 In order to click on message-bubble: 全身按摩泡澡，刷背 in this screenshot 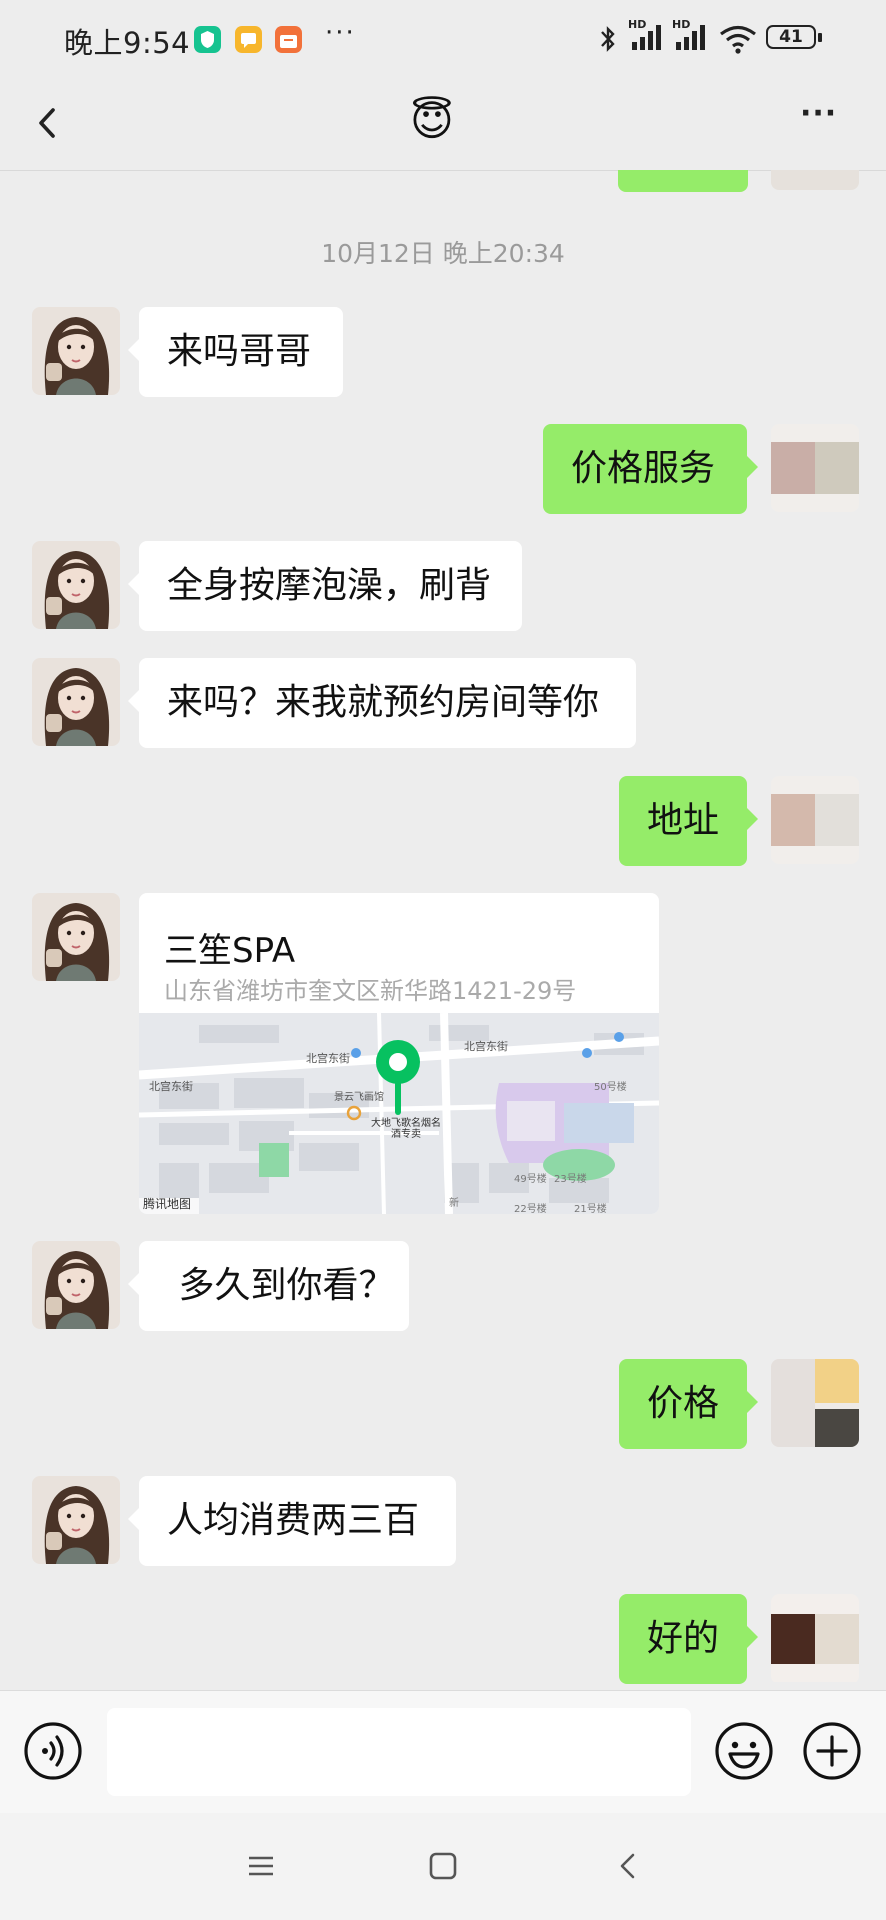, I will do `click(325, 586)`.